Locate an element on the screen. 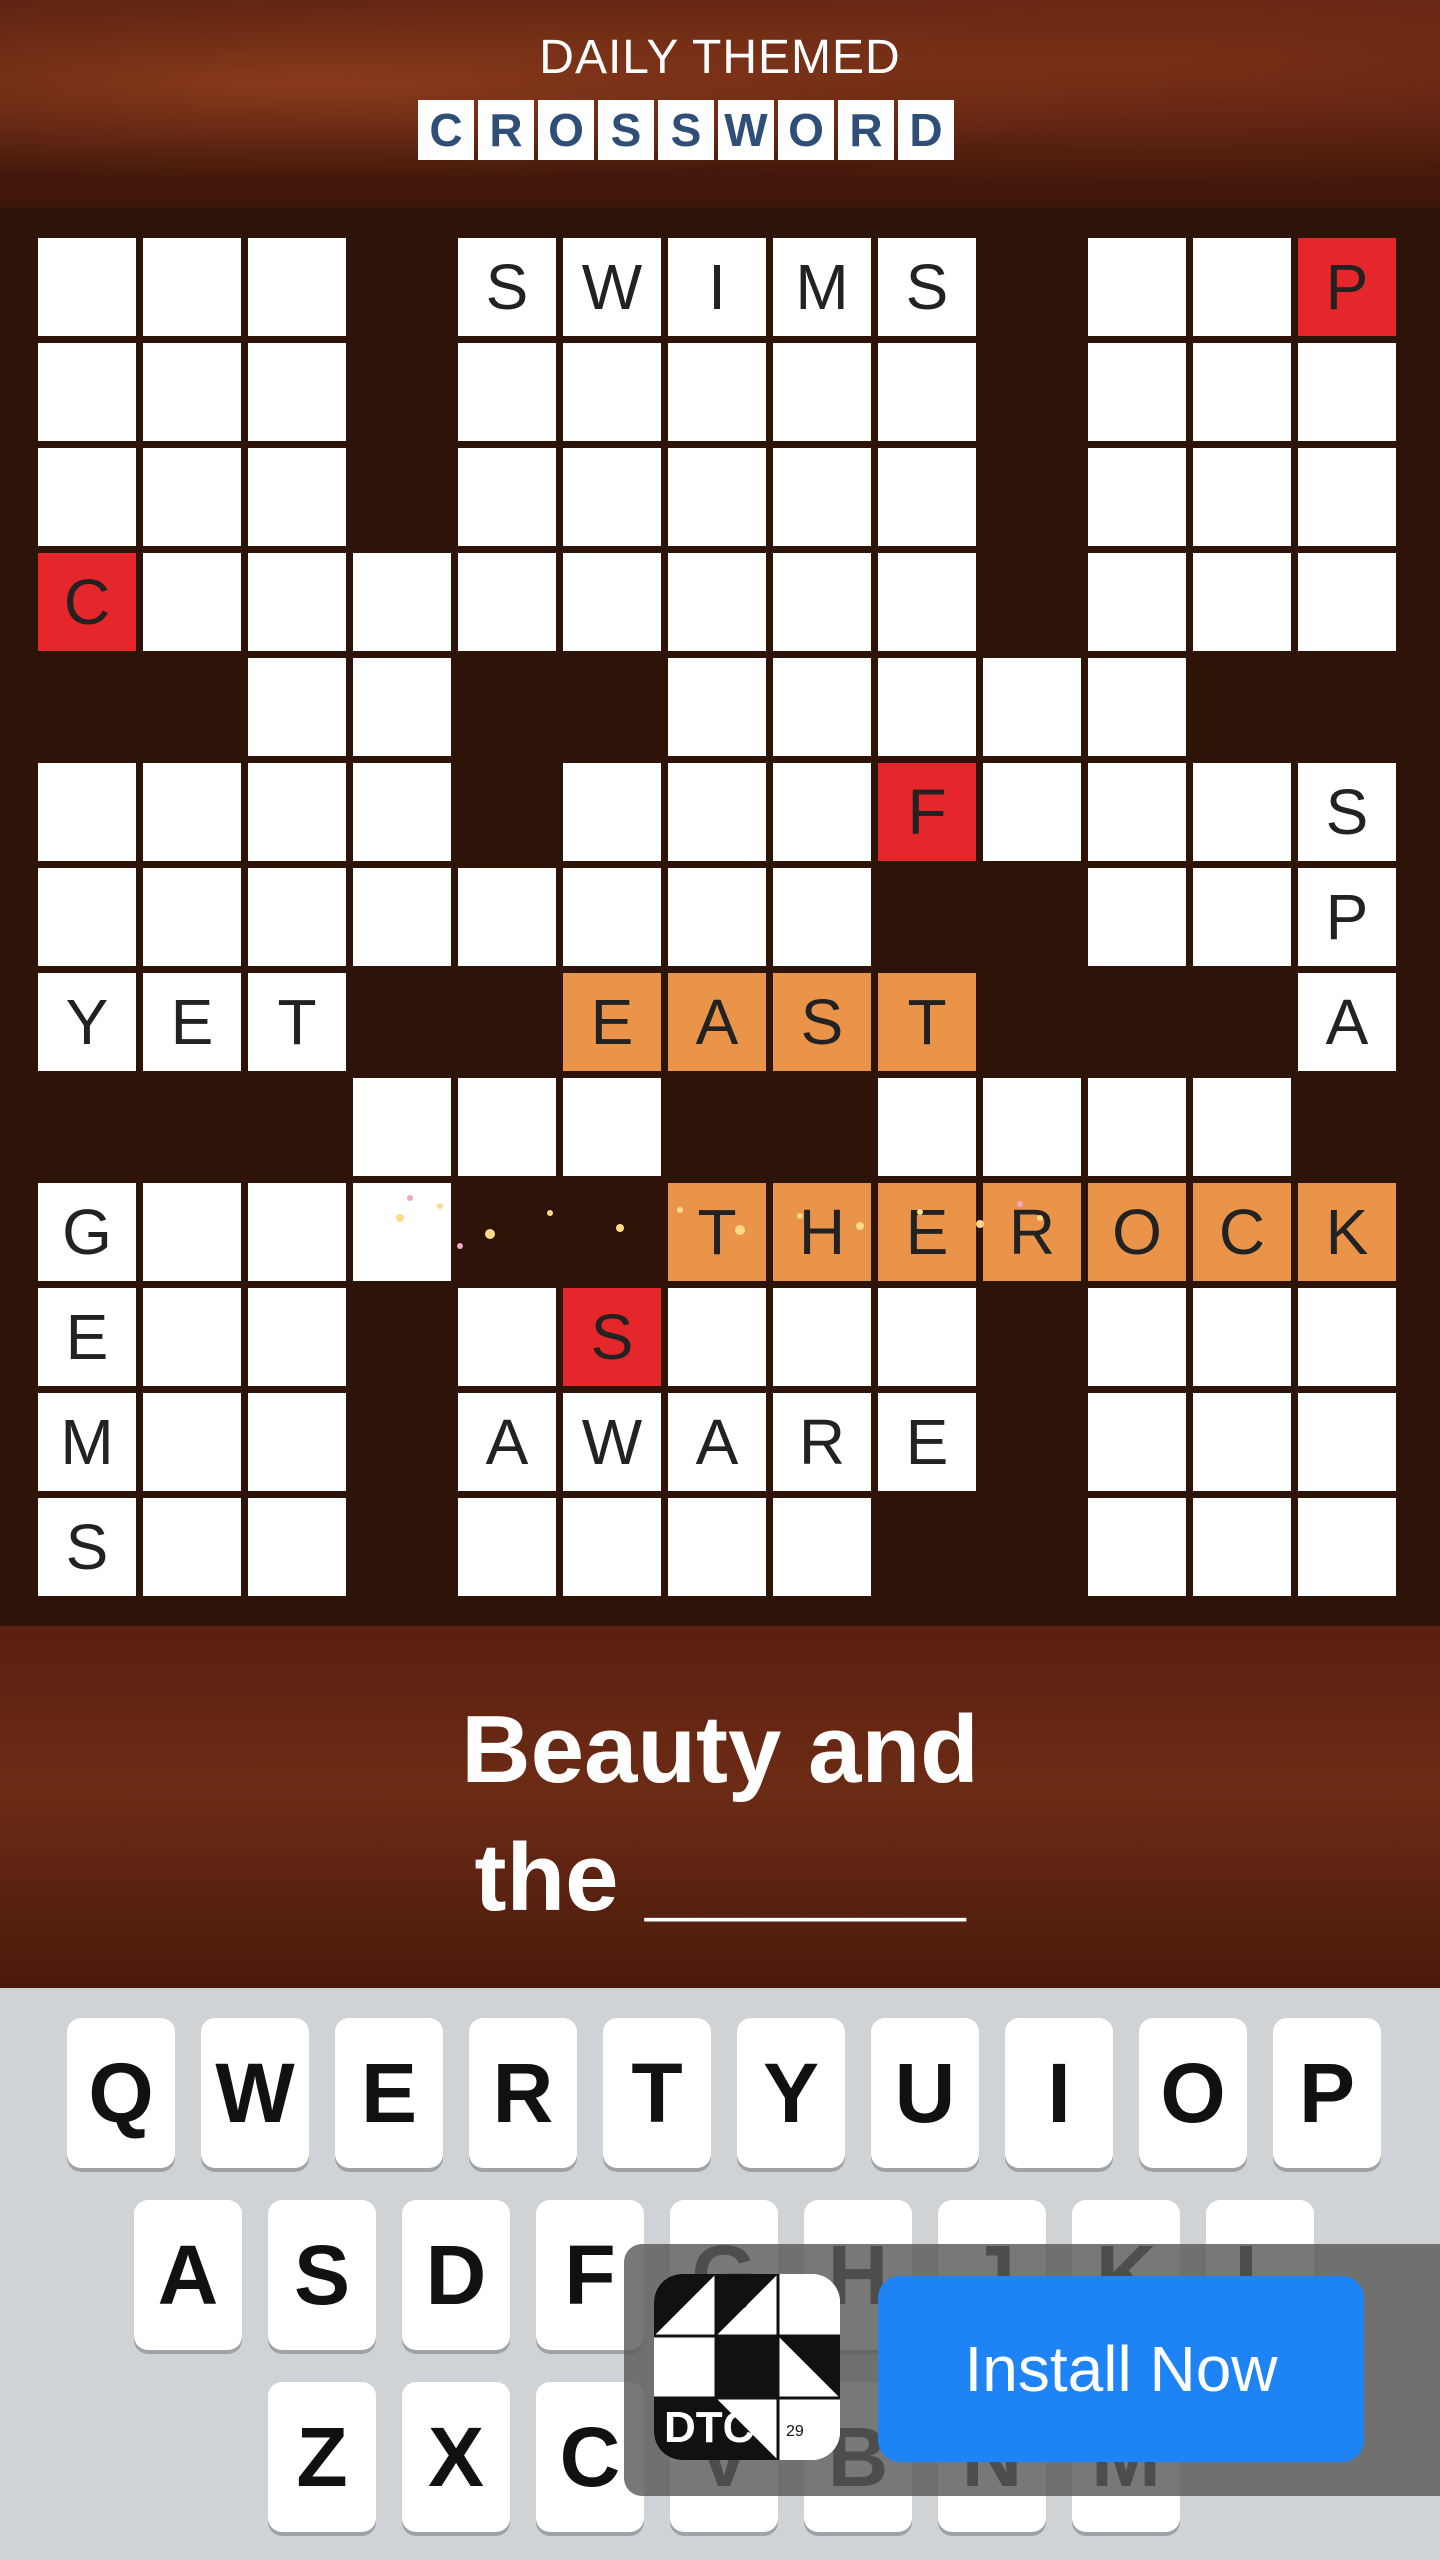  key-d: D is located at coordinates (456, 2275).